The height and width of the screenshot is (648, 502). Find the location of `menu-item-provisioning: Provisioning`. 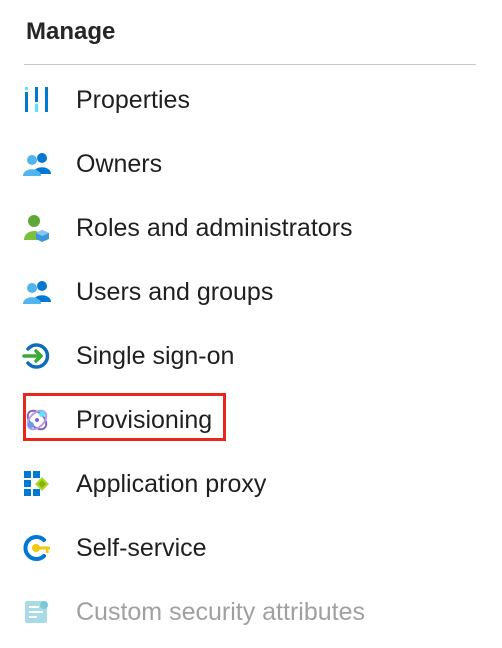

menu-item-provisioning: Provisioning is located at coordinates (117, 420).